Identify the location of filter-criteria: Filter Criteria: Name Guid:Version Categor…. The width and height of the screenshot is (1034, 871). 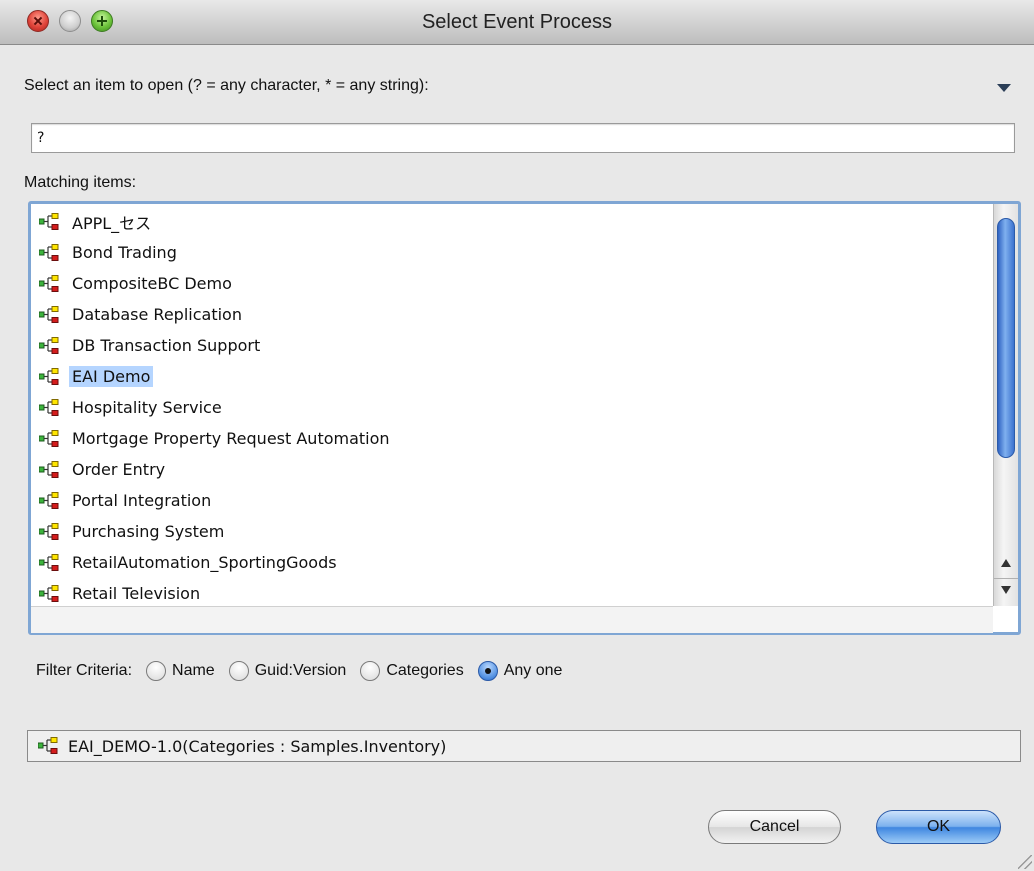
(306, 671).